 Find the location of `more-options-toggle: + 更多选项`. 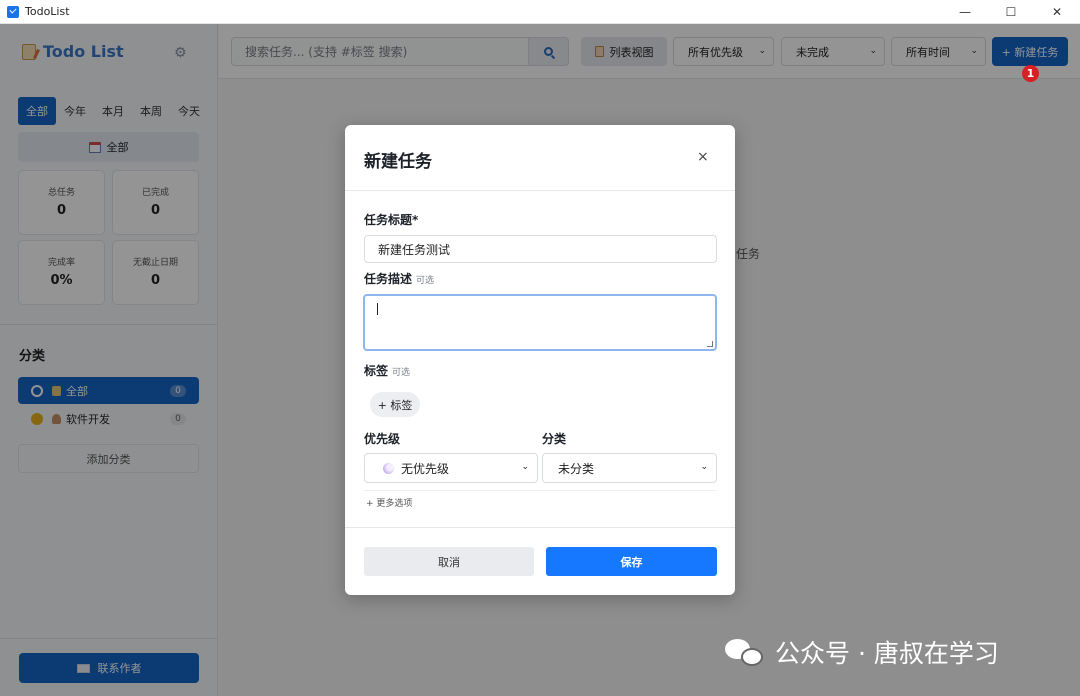

more-options-toggle: + 更多选项 is located at coordinates (389, 502).